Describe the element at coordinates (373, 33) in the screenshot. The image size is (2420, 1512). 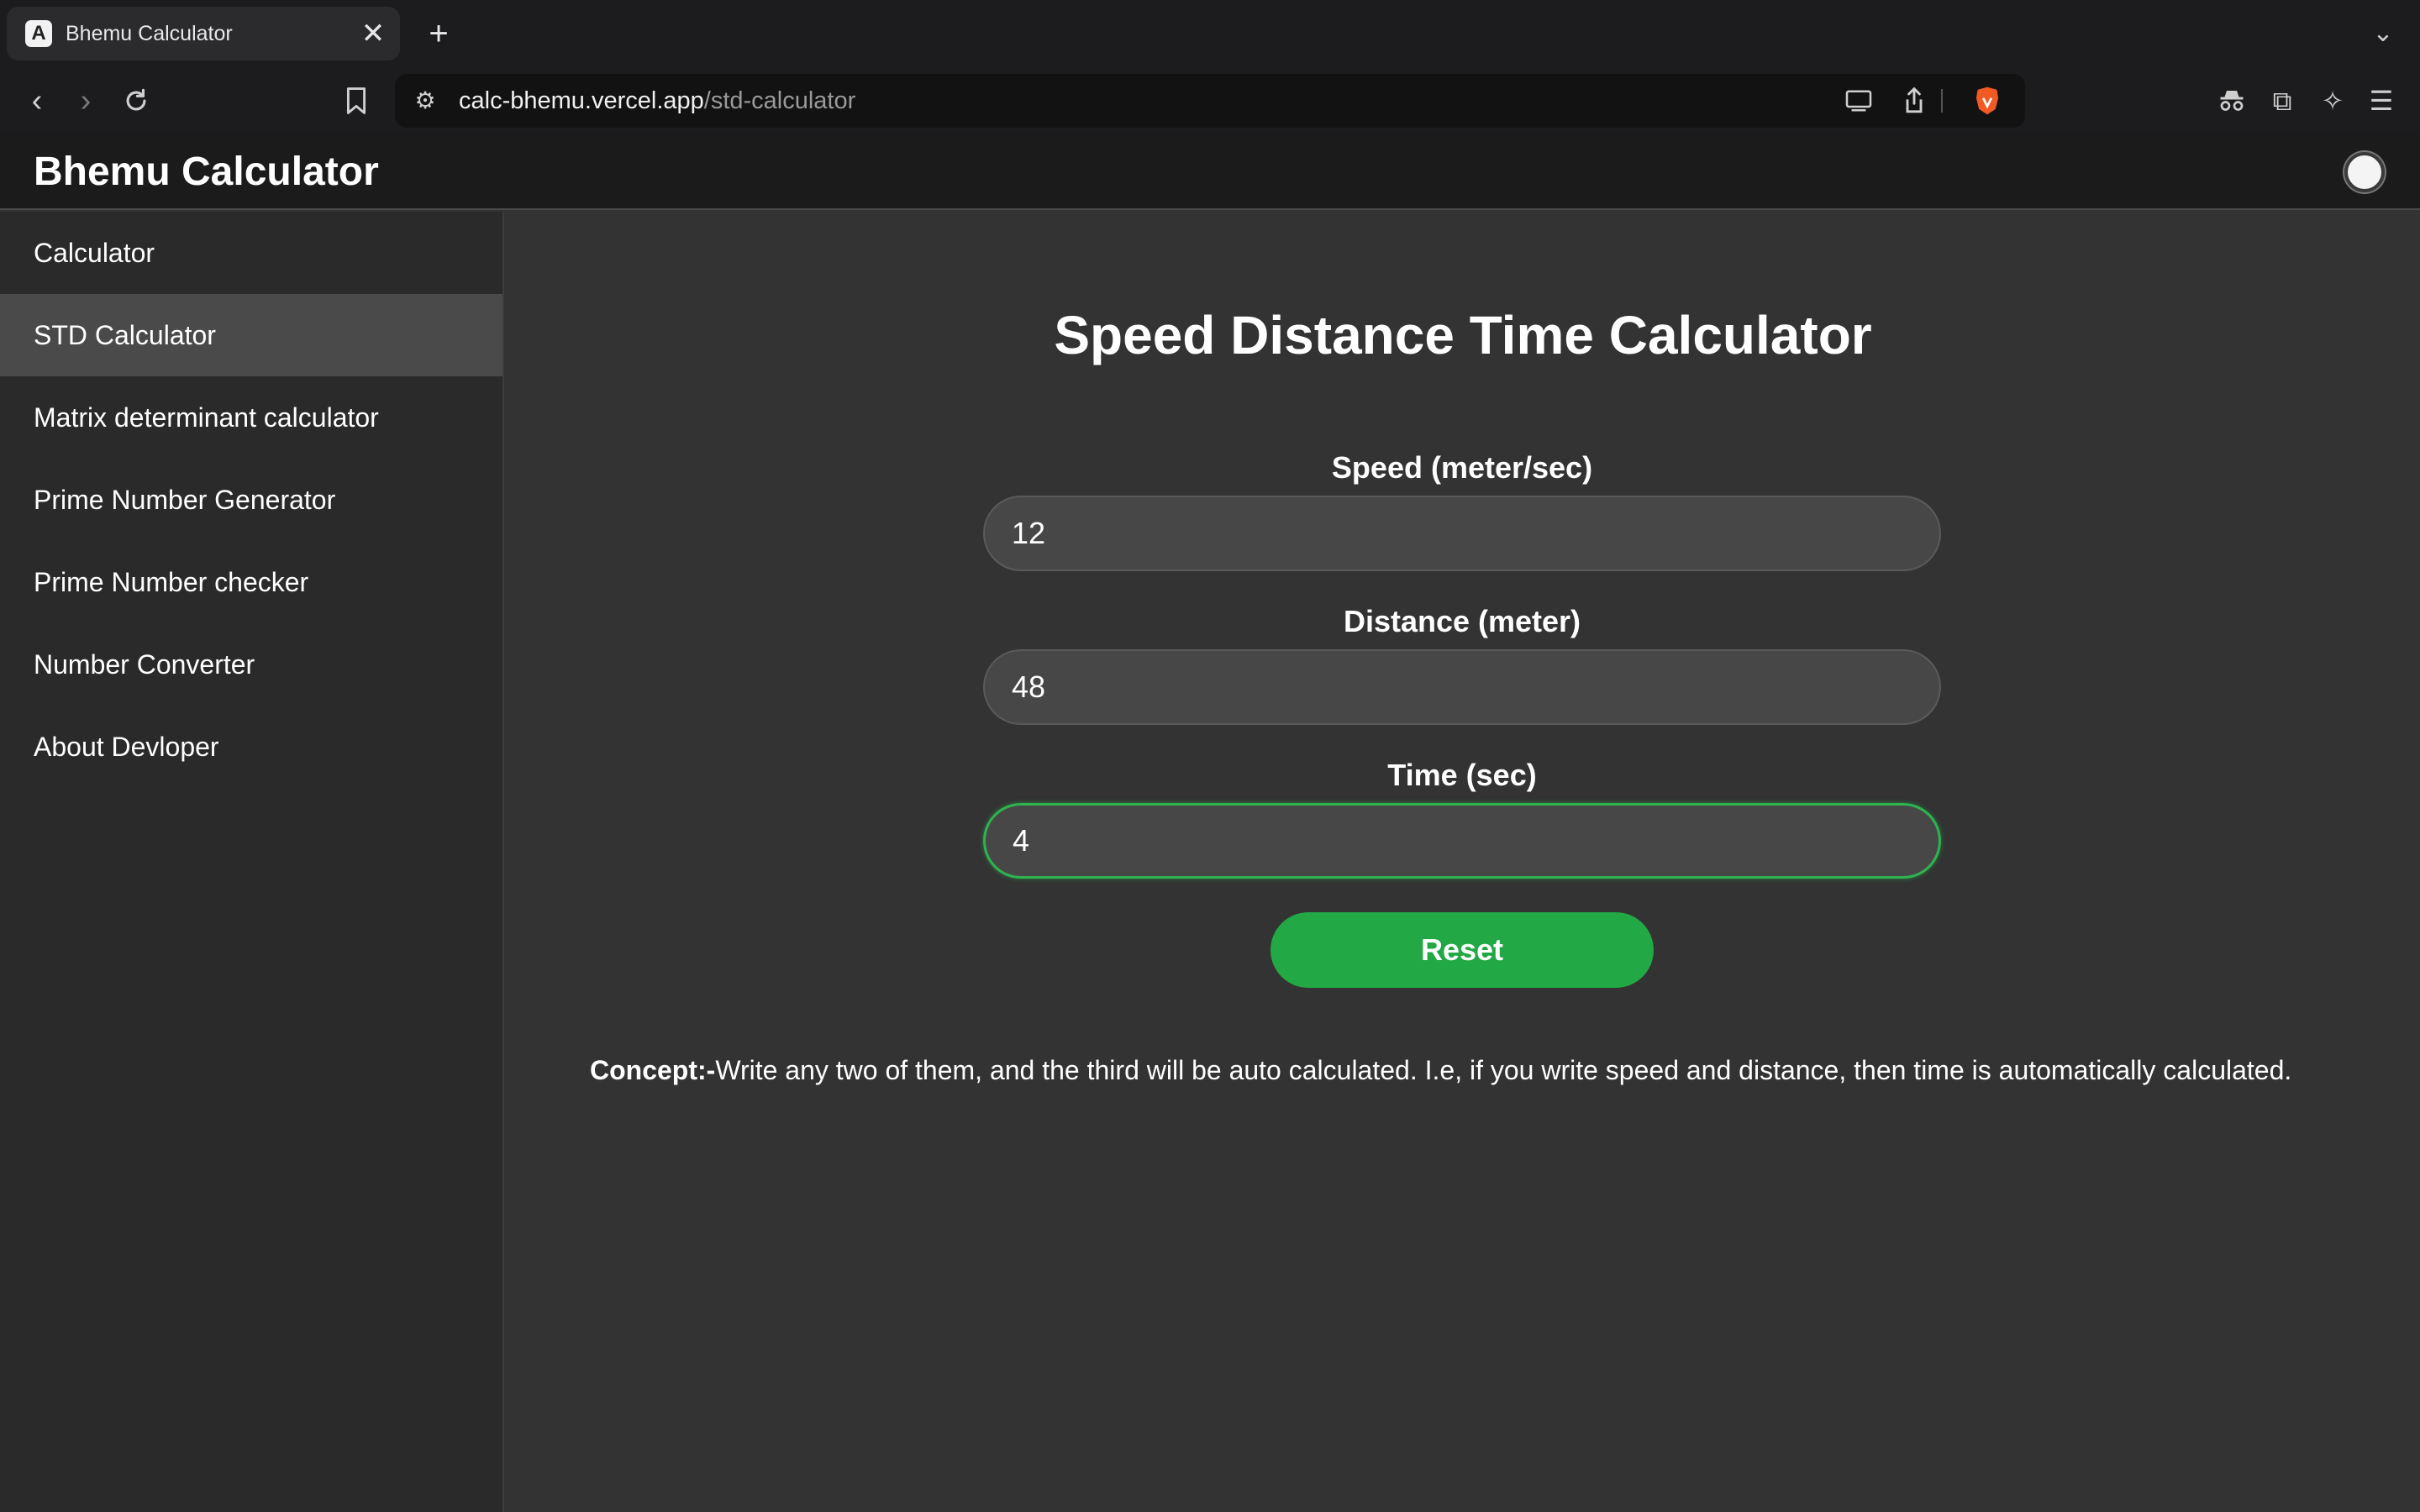
I see `close-tab-icon: ✕` at that location.